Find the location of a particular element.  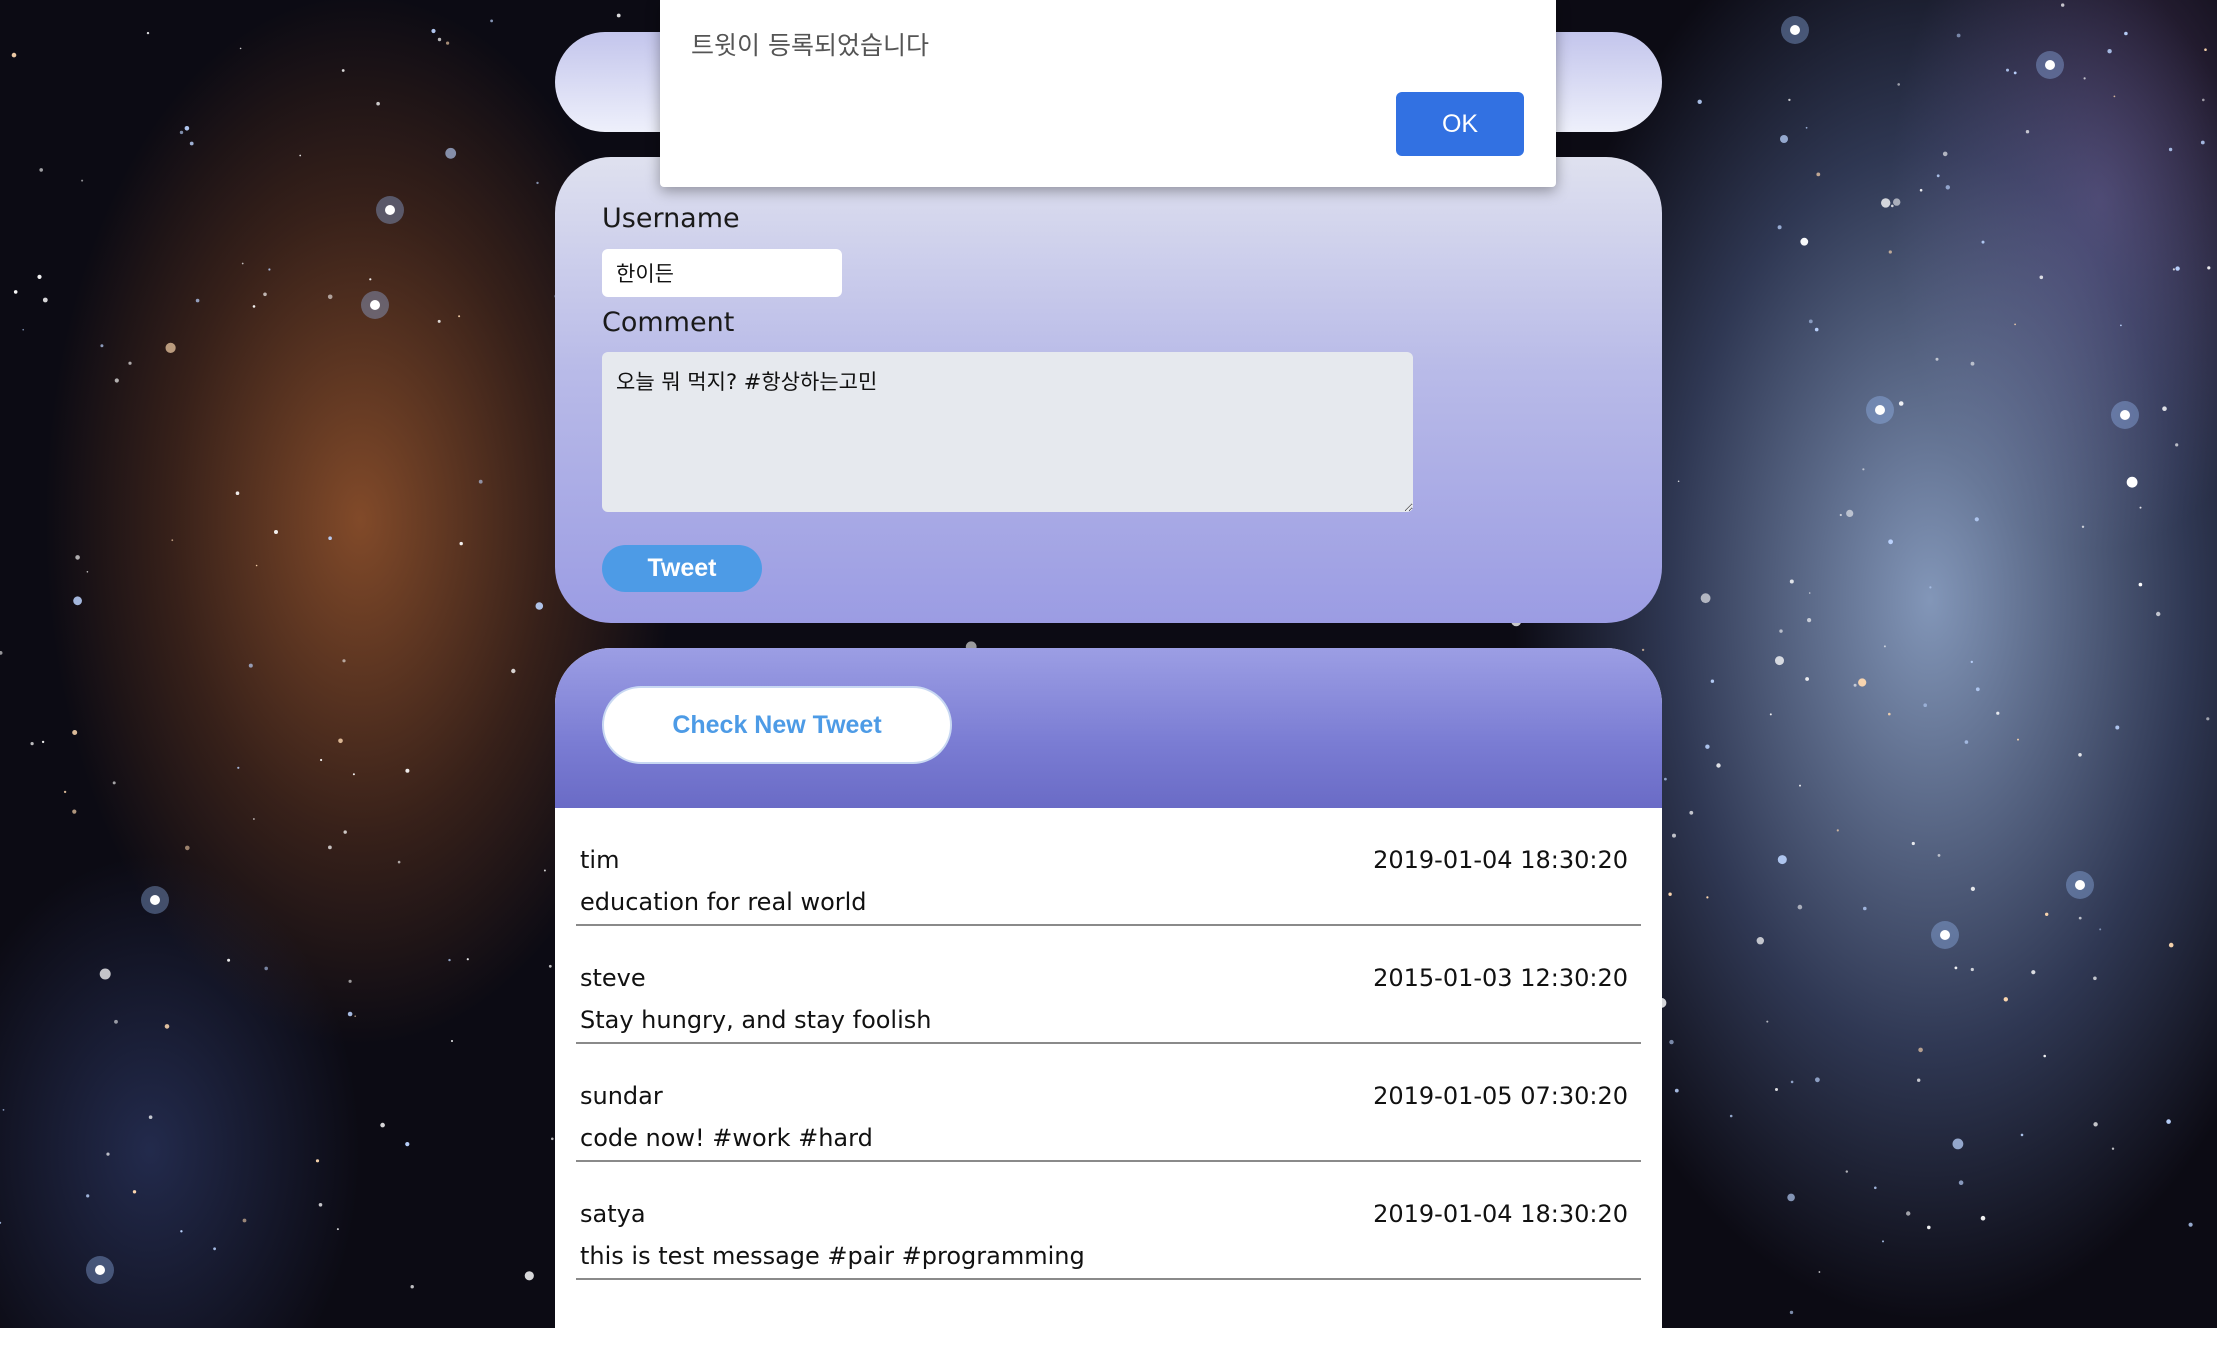

tweet-button: Tweet is located at coordinates (682, 568).